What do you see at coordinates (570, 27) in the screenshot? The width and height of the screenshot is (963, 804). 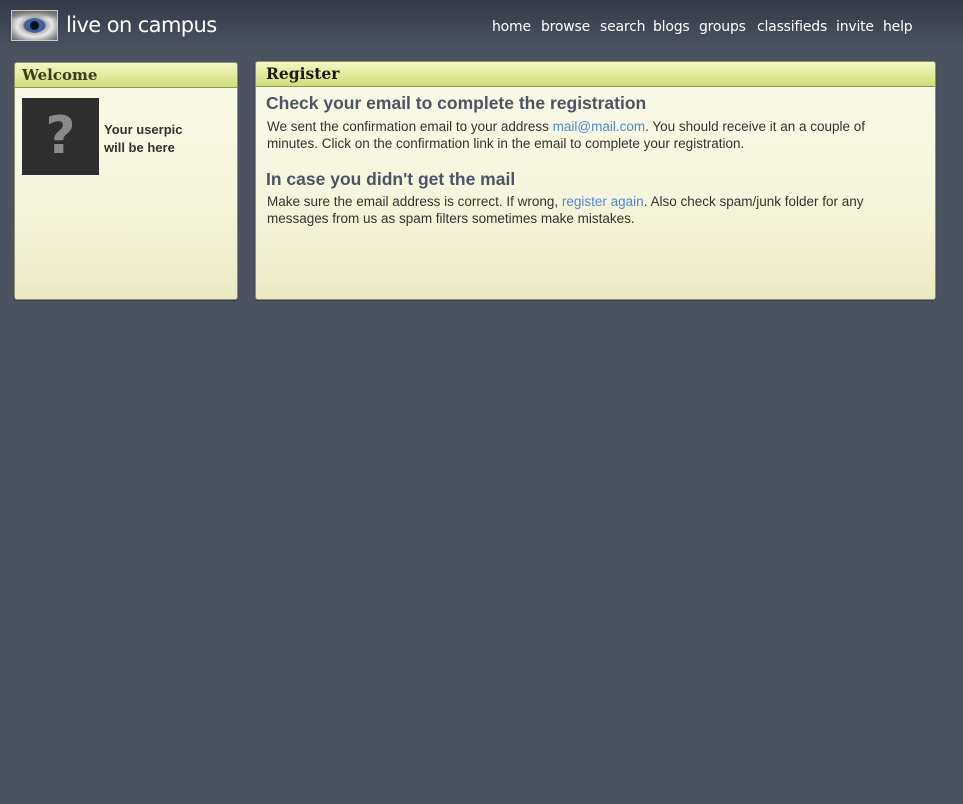 I see `nav-browse: browse` at bounding box center [570, 27].